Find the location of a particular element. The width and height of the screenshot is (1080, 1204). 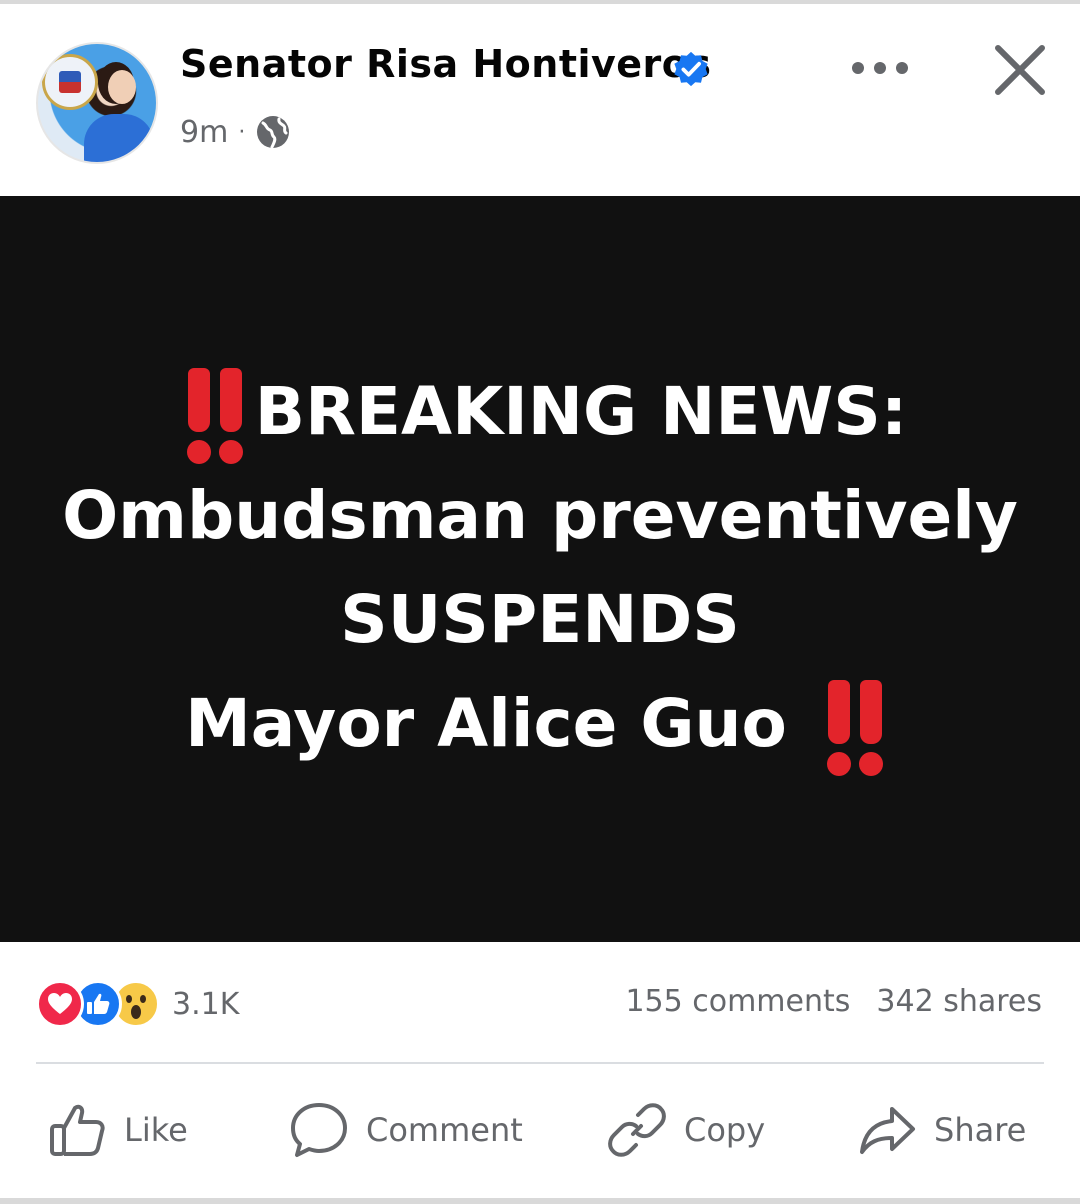

reaction-summary: 3.1K is located at coordinates (137, 1004).